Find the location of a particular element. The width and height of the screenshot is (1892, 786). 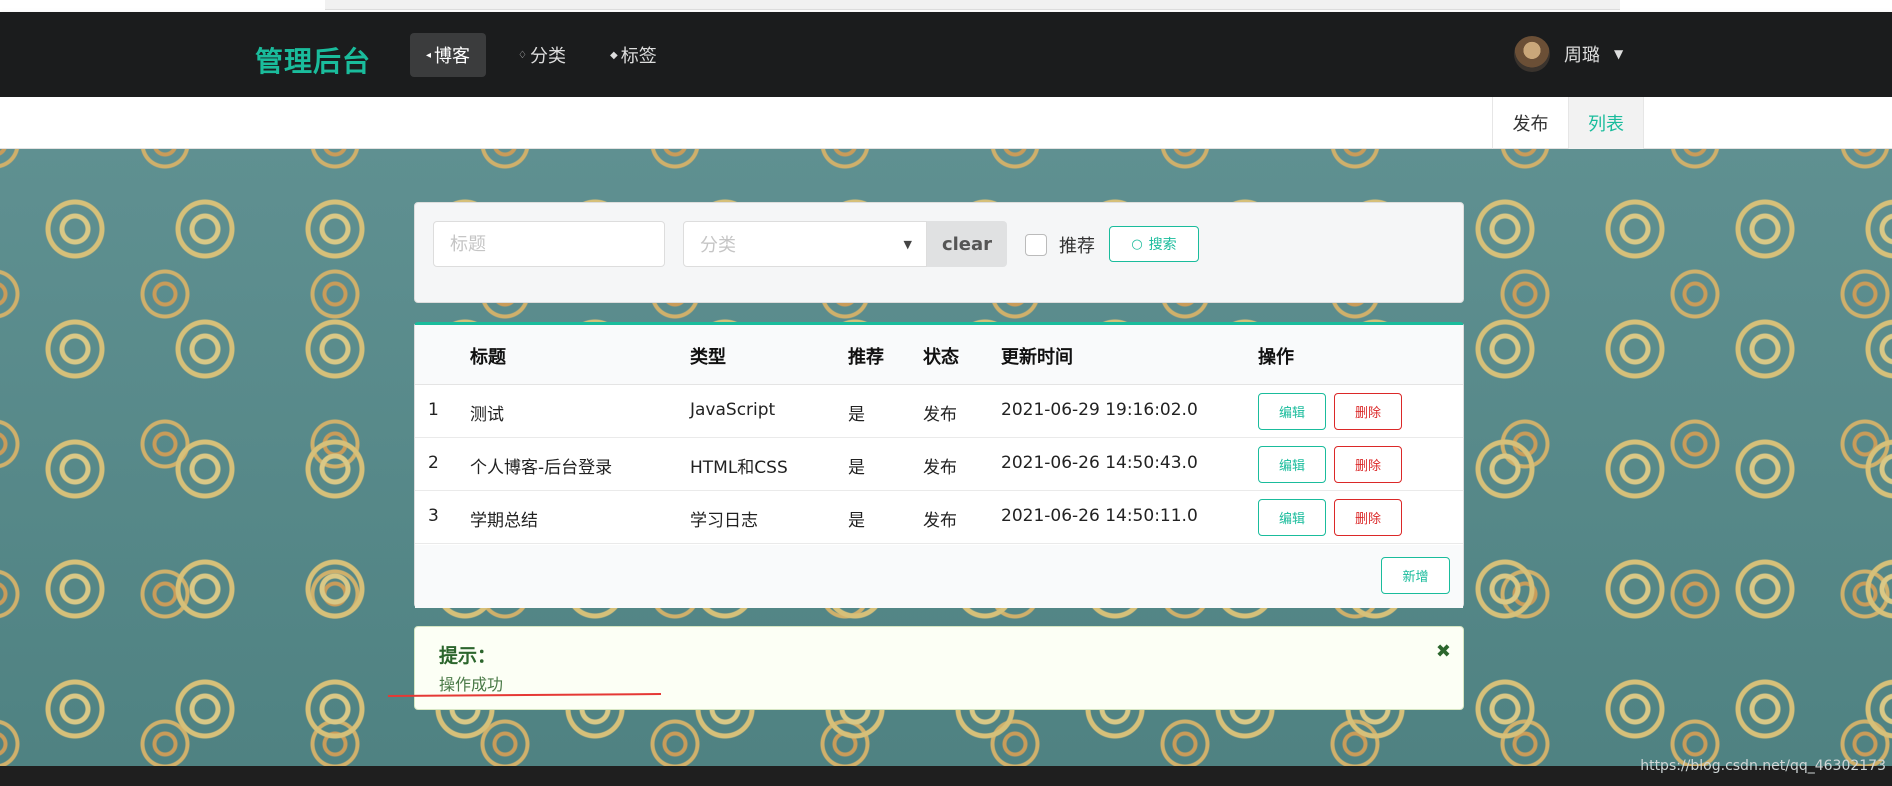

row-title: 个人博客-后台登录 is located at coordinates (541, 468).